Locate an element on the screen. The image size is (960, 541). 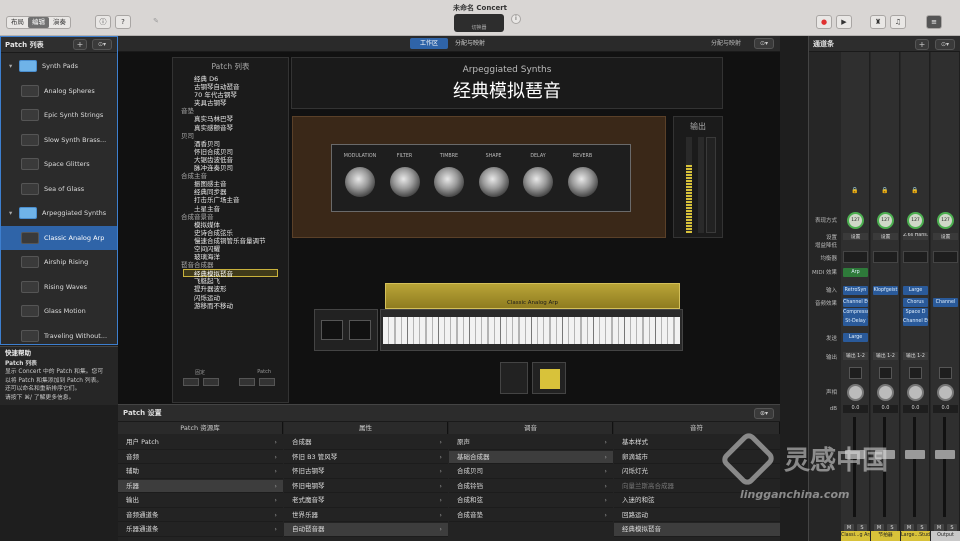
info-icon: ⓘ is located at coordinates (103, 22).